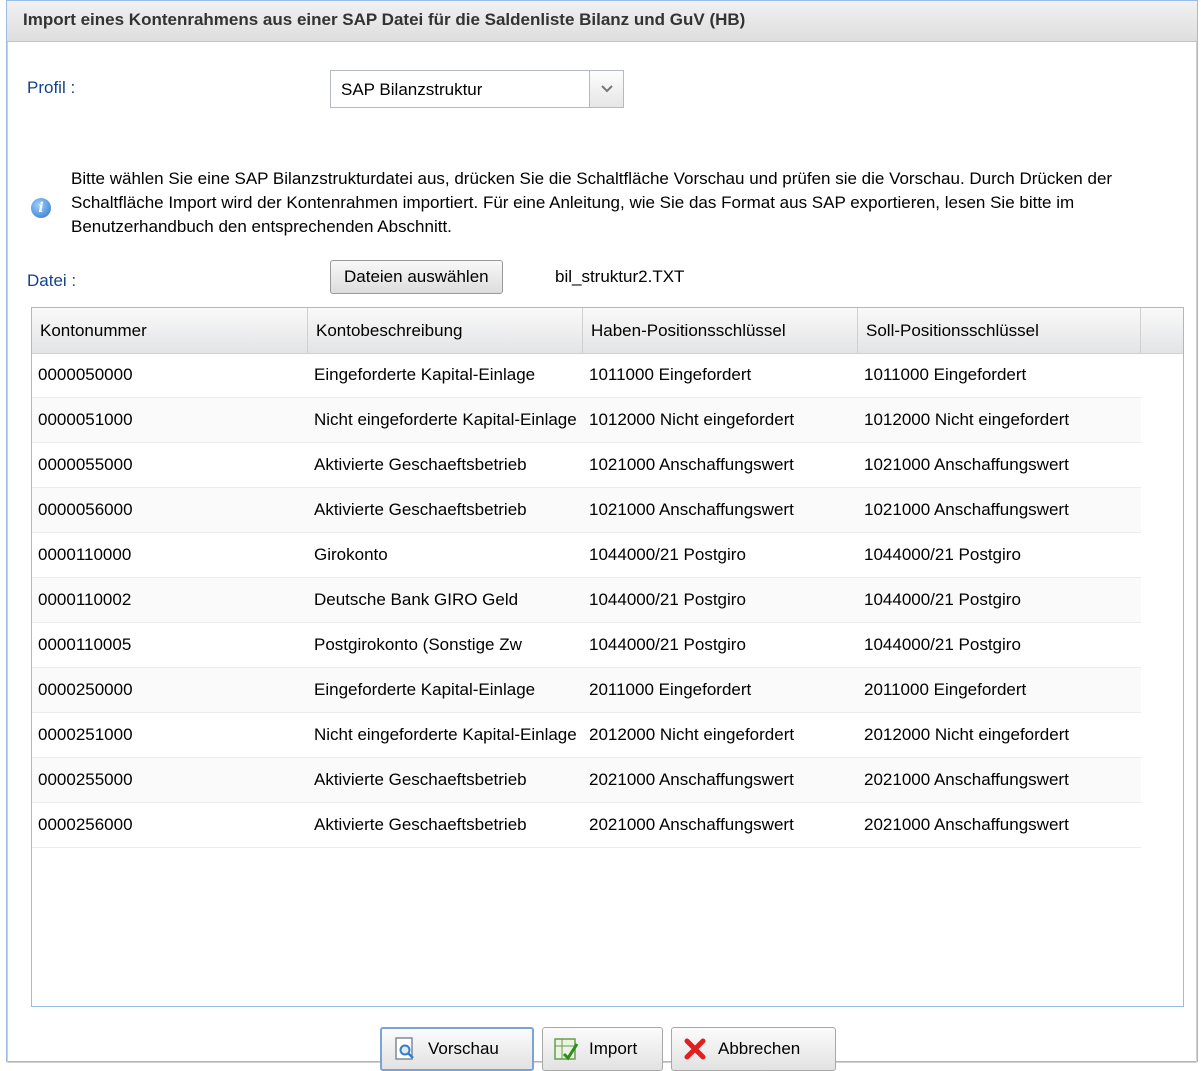 The image size is (1201, 1071). What do you see at coordinates (620, 276) in the screenshot?
I see `selected-file-name: bil_struktur2.TXT` at bounding box center [620, 276].